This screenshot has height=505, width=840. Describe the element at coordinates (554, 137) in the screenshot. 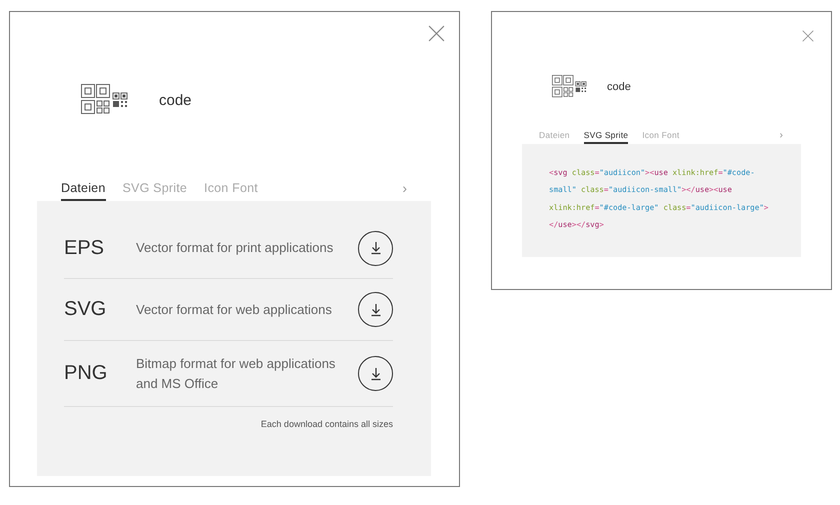

I see `tab: Dateien` at that location.